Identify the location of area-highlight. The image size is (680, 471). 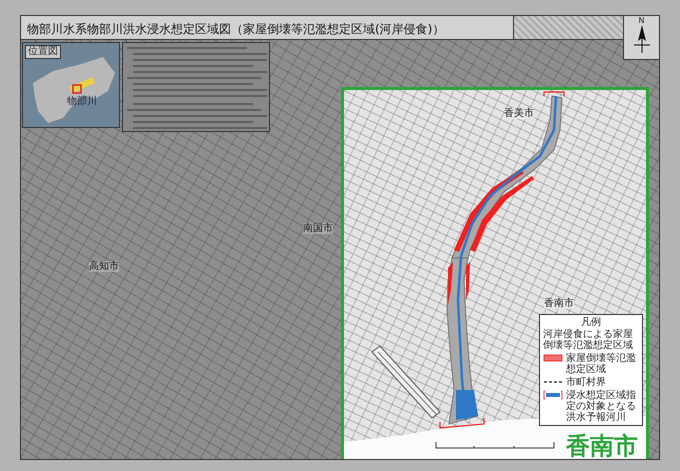
(82, 85).